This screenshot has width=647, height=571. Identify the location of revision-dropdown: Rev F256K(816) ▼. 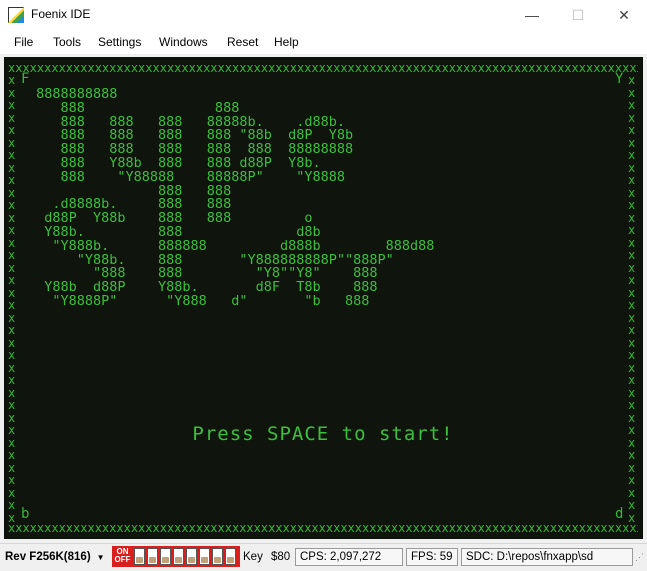
(55, 557).